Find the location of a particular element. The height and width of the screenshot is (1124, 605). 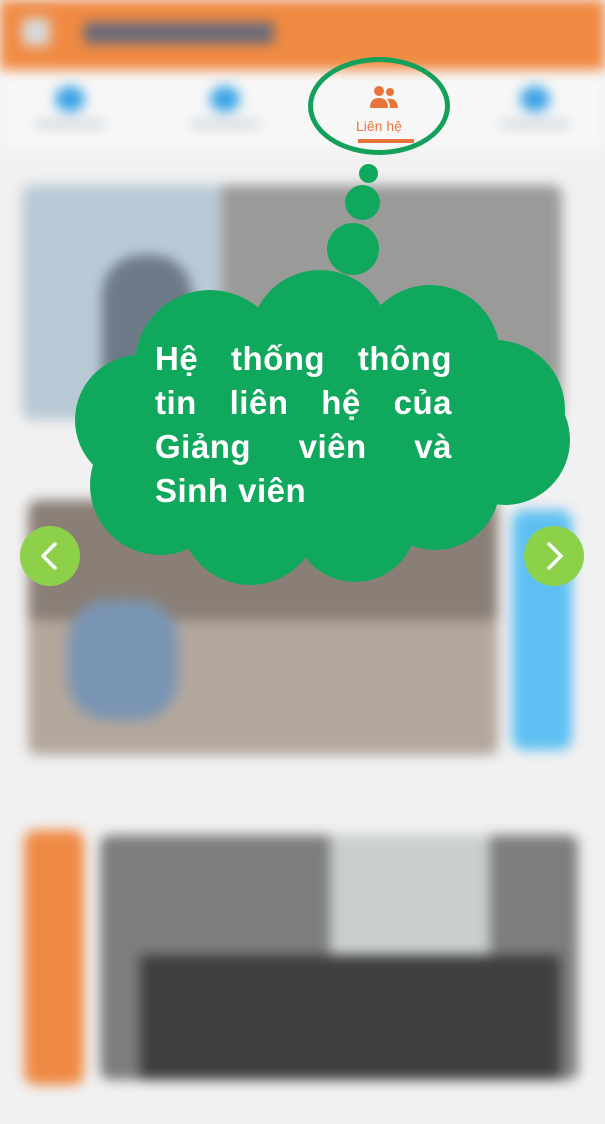

highlight-ring is located at coordinates (379, 106).